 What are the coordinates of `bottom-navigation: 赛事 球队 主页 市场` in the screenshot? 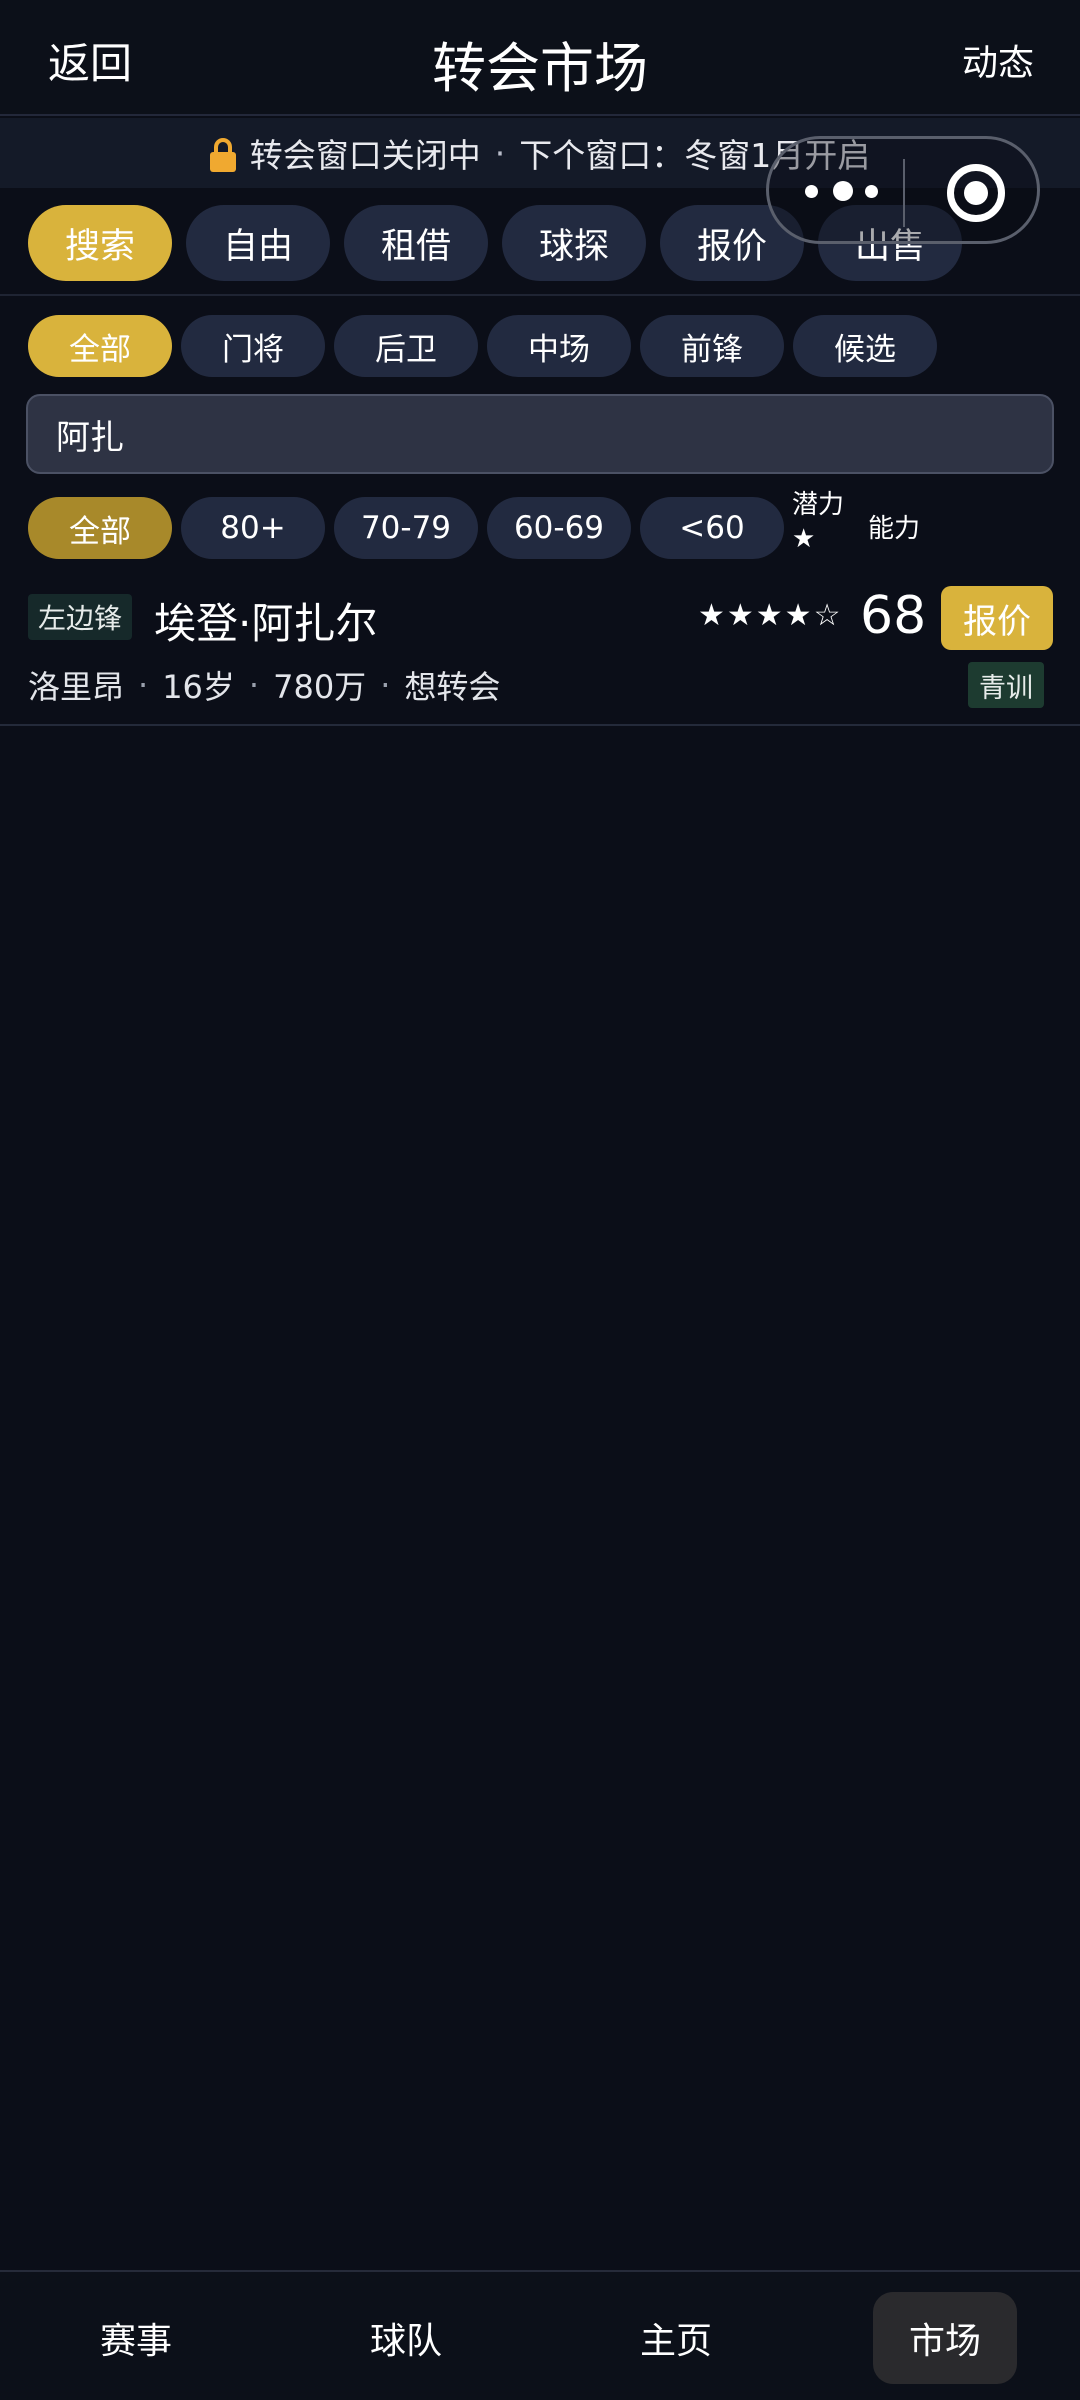 It's located at (540, 2335).